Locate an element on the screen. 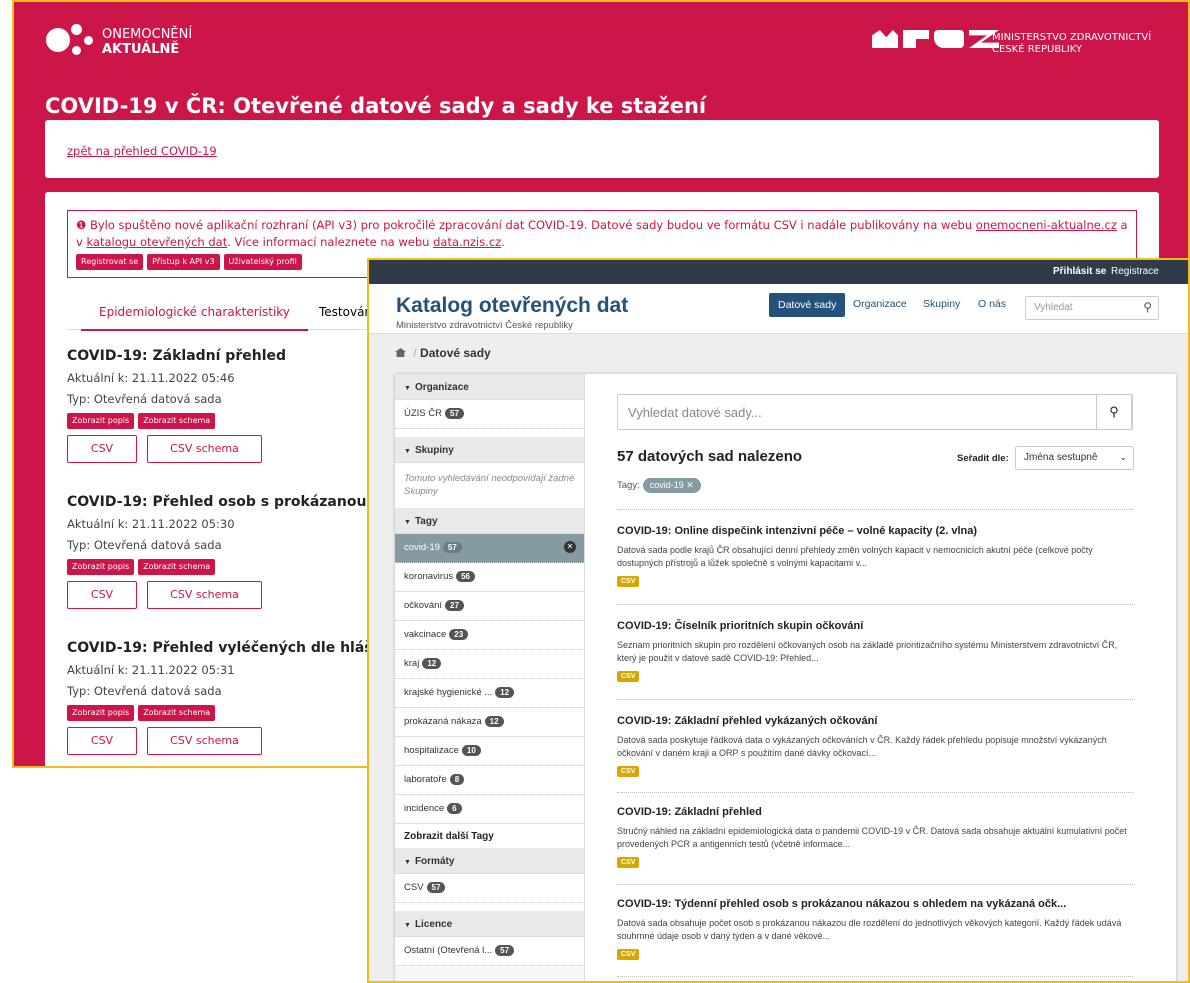 This screenshot has width=1190, height=983. onemocneni-logo-text: ONEMOCNĚNÍ AKTUÁLNĚ is located at coordinates (147, 42).